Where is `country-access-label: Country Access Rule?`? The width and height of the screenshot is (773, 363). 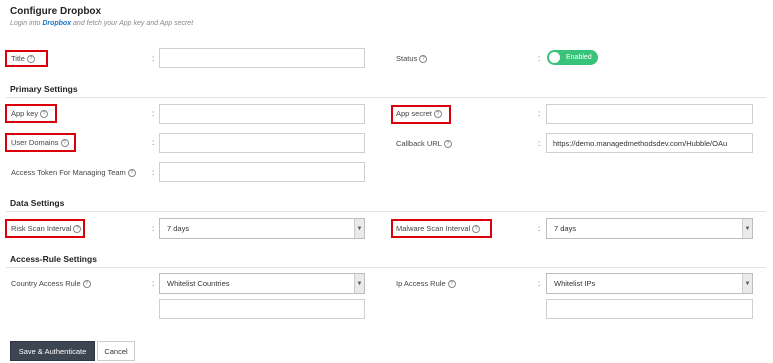
country-access-label: Country Access Rule? is located at coordinates (51, 283).